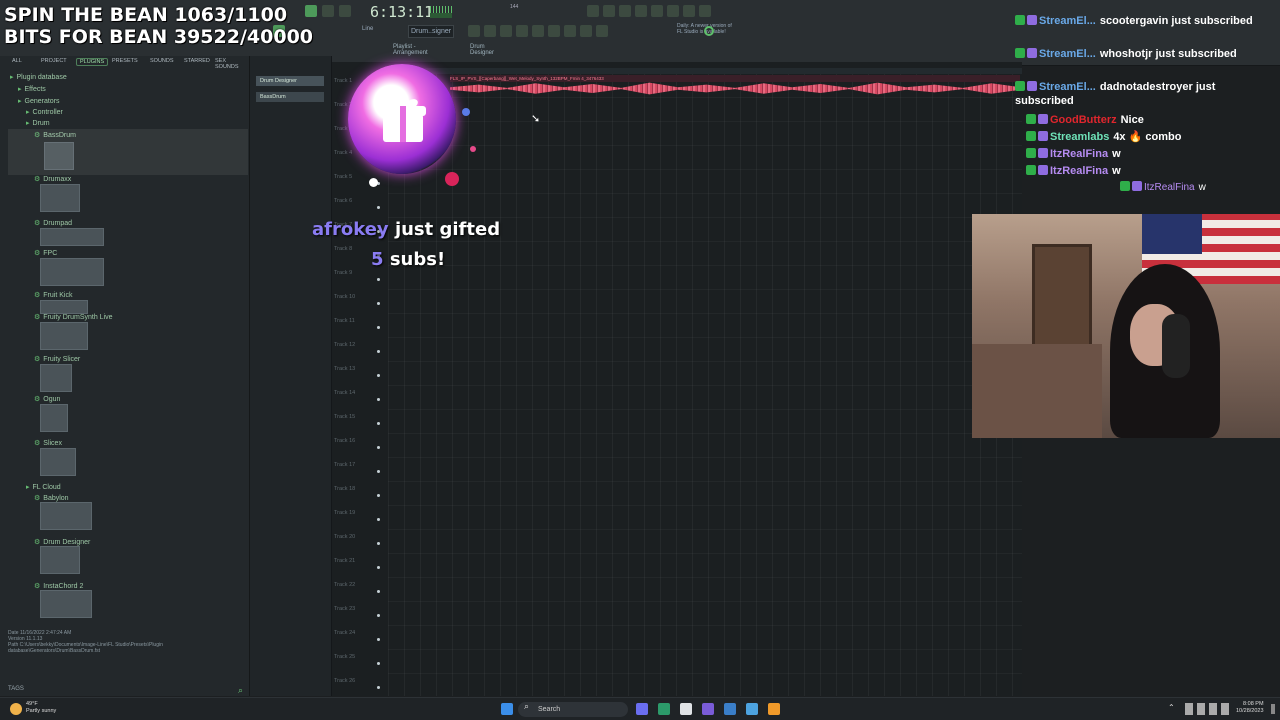 The image size is (1280, 720). Describe the element at coordinates (53, 295) in the screenshot. I see `tree-item: ⚙ Fruit Kick` at that location.